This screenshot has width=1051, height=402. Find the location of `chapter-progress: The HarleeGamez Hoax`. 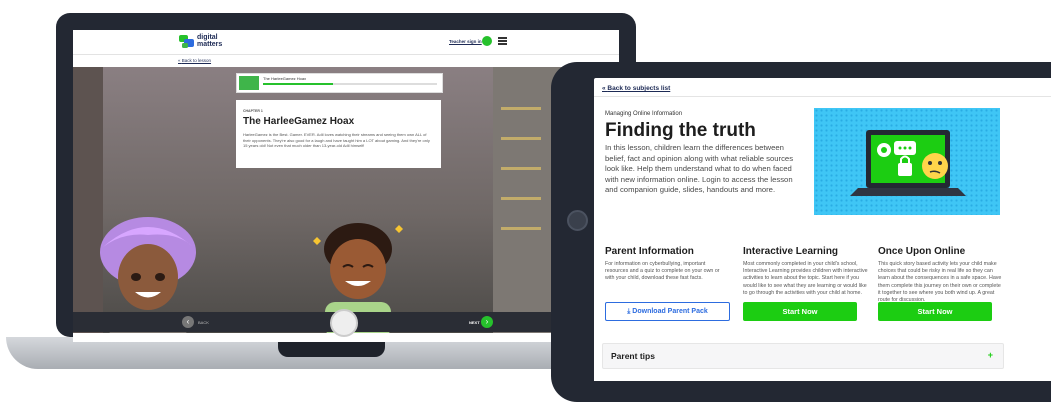

chapter-progress: The HarleeGamez Hoax is located at coordinates (339, 83).